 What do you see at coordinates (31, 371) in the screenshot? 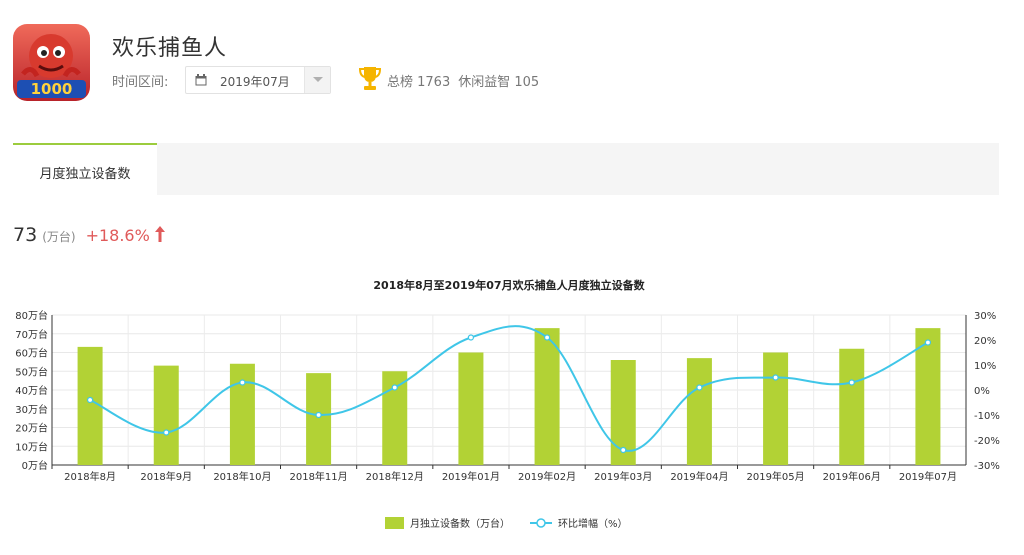
I see `y-left-tick-label: 50万台` at bounding box center [31, 371].